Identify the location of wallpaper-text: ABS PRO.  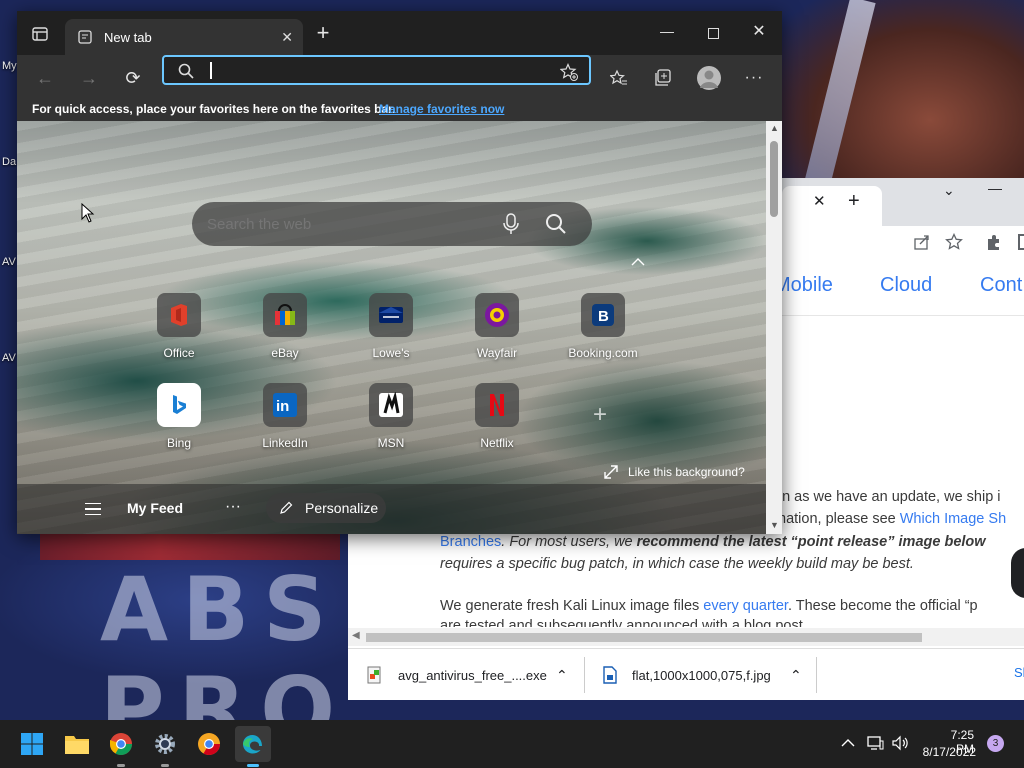
(224, 639).